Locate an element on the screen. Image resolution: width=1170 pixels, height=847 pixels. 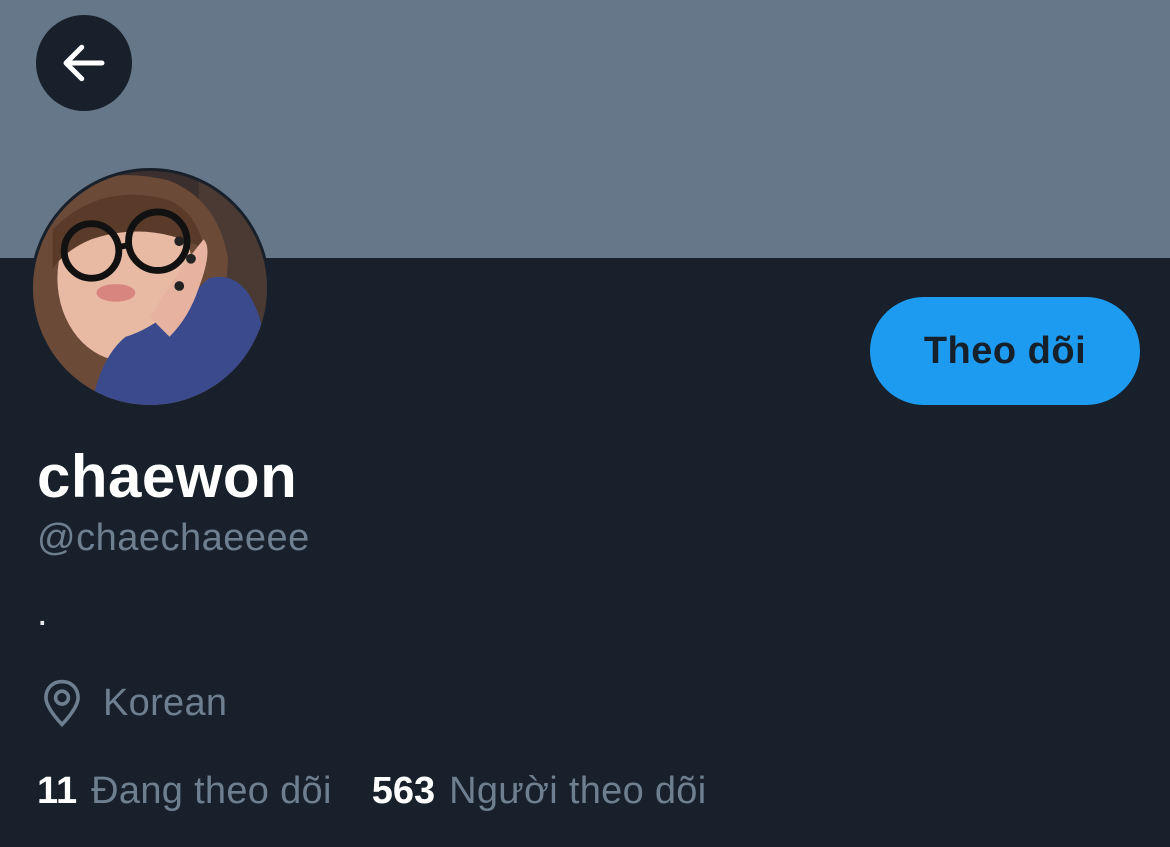
location-row: Korean is located at coordinates (133, 703).